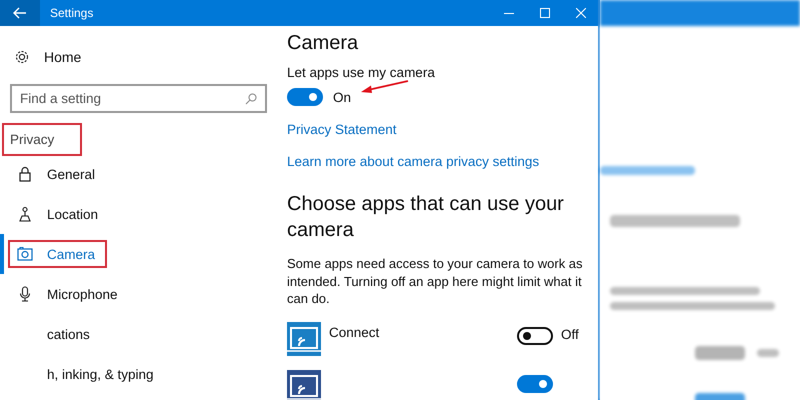 This screenshot has height=400, width=800. What do you see at coordinates (361, 72) in the screenshot?
I see `toggle-label: Let apps use my camera` at bounding box center [361, 72].